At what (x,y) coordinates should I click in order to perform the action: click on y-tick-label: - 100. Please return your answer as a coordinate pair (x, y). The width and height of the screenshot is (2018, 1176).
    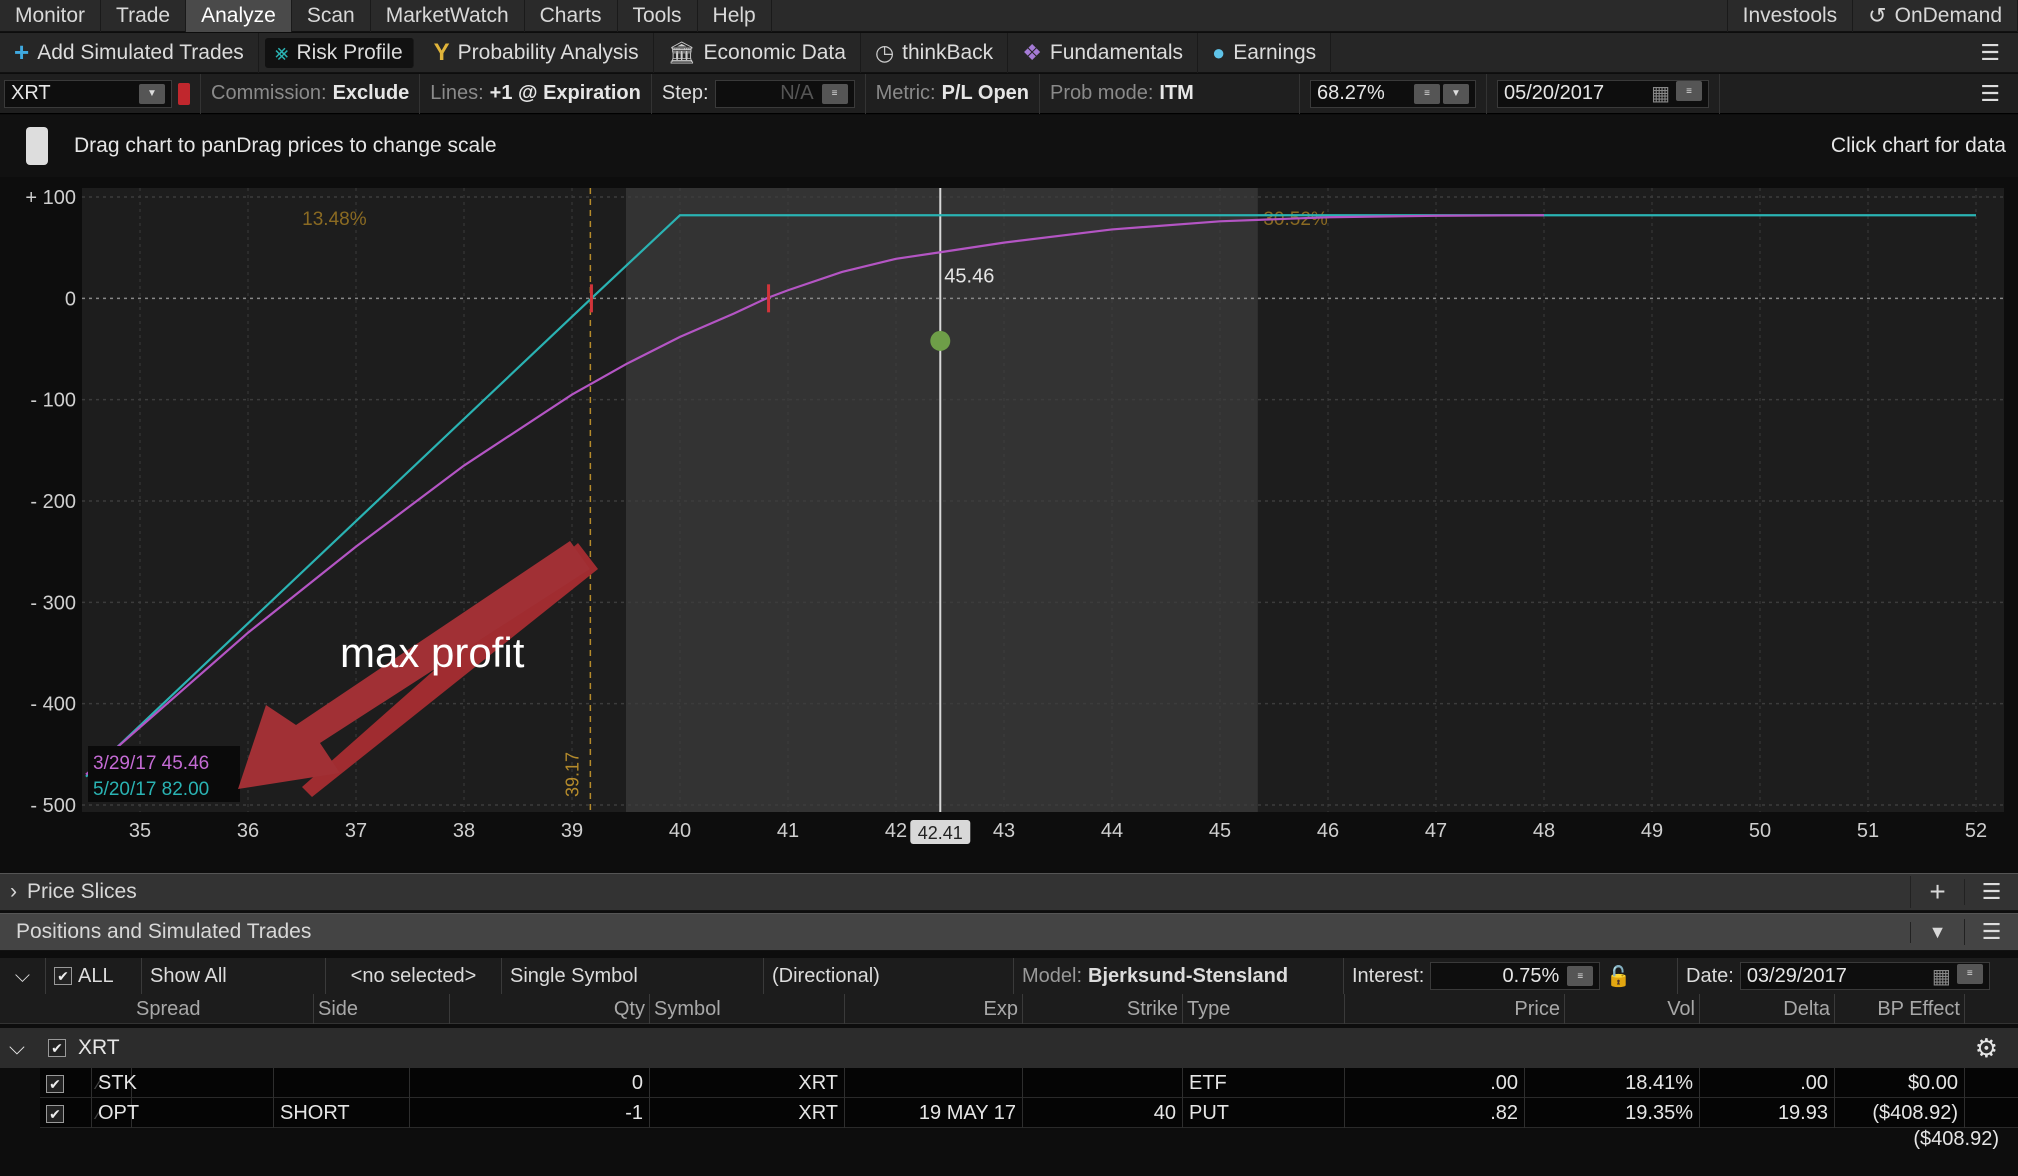
    Looking at the image, I should click on (53, 401).